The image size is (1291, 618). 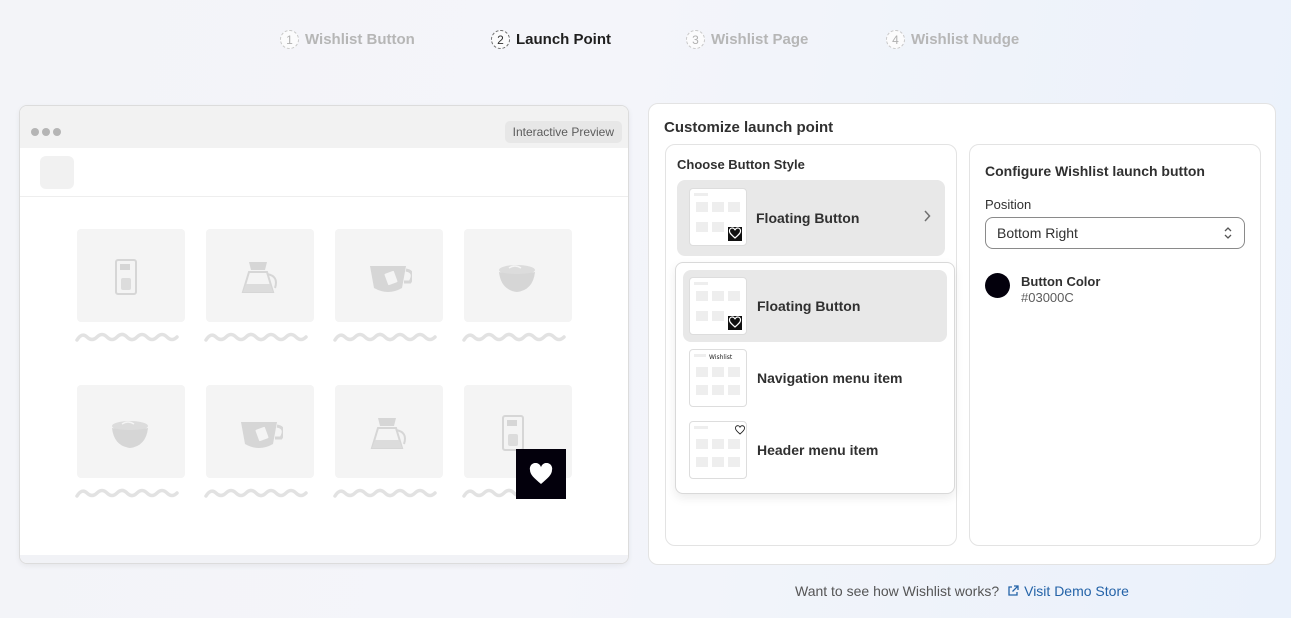 I want to click on floating-wishlist-button, so click(x=541, y=474).